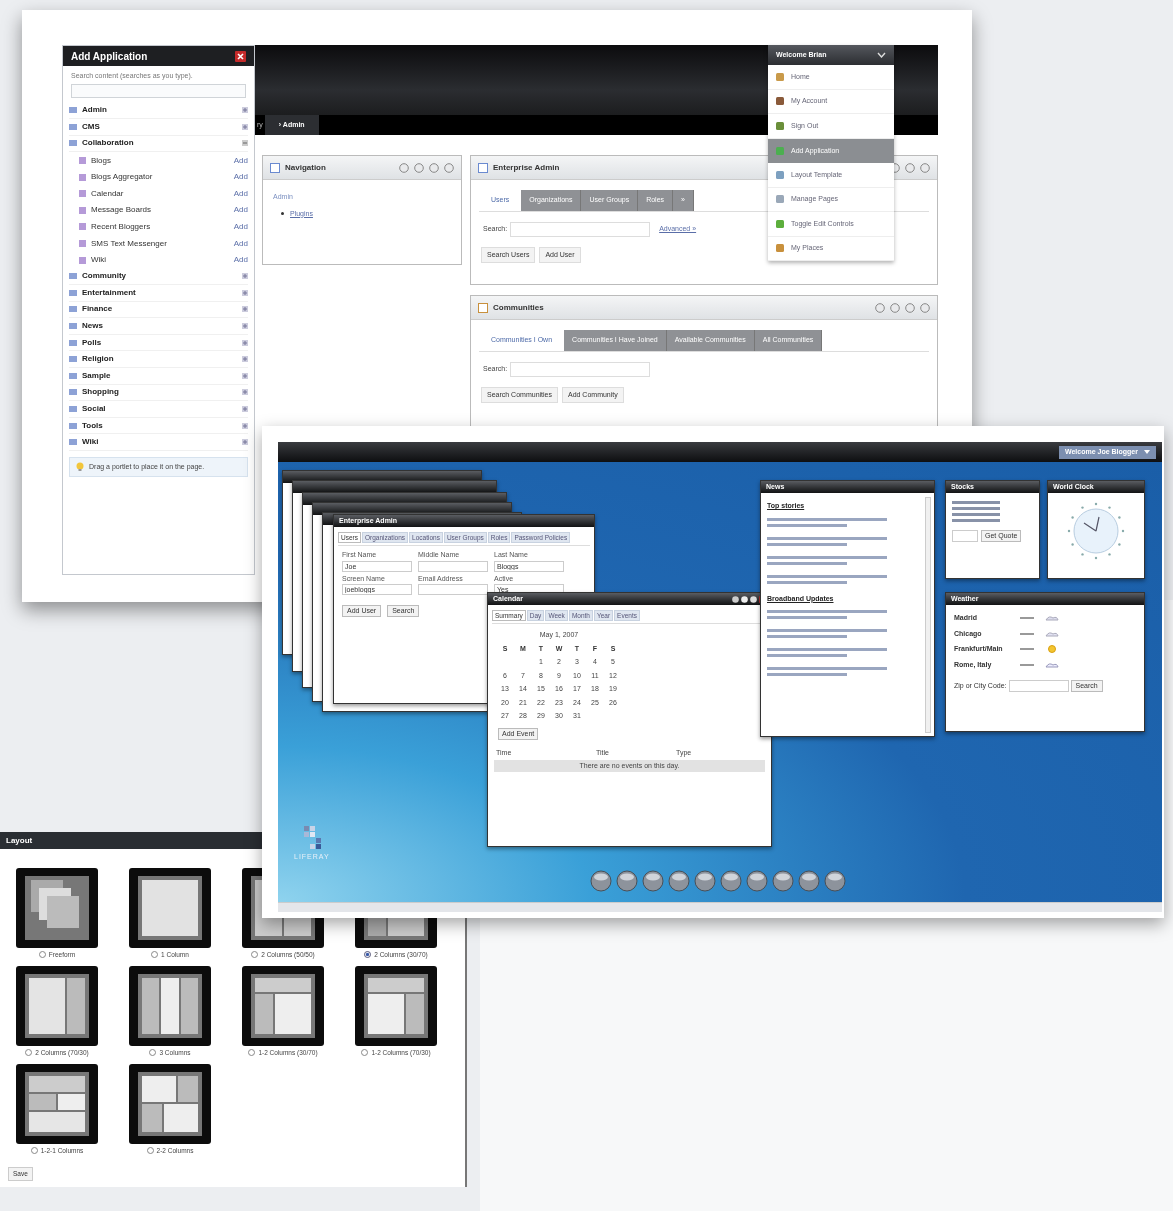 Image resolution: width=1173 pixels, height=1211 pixels. I want to click on category-row: Social, so click(158, 409).